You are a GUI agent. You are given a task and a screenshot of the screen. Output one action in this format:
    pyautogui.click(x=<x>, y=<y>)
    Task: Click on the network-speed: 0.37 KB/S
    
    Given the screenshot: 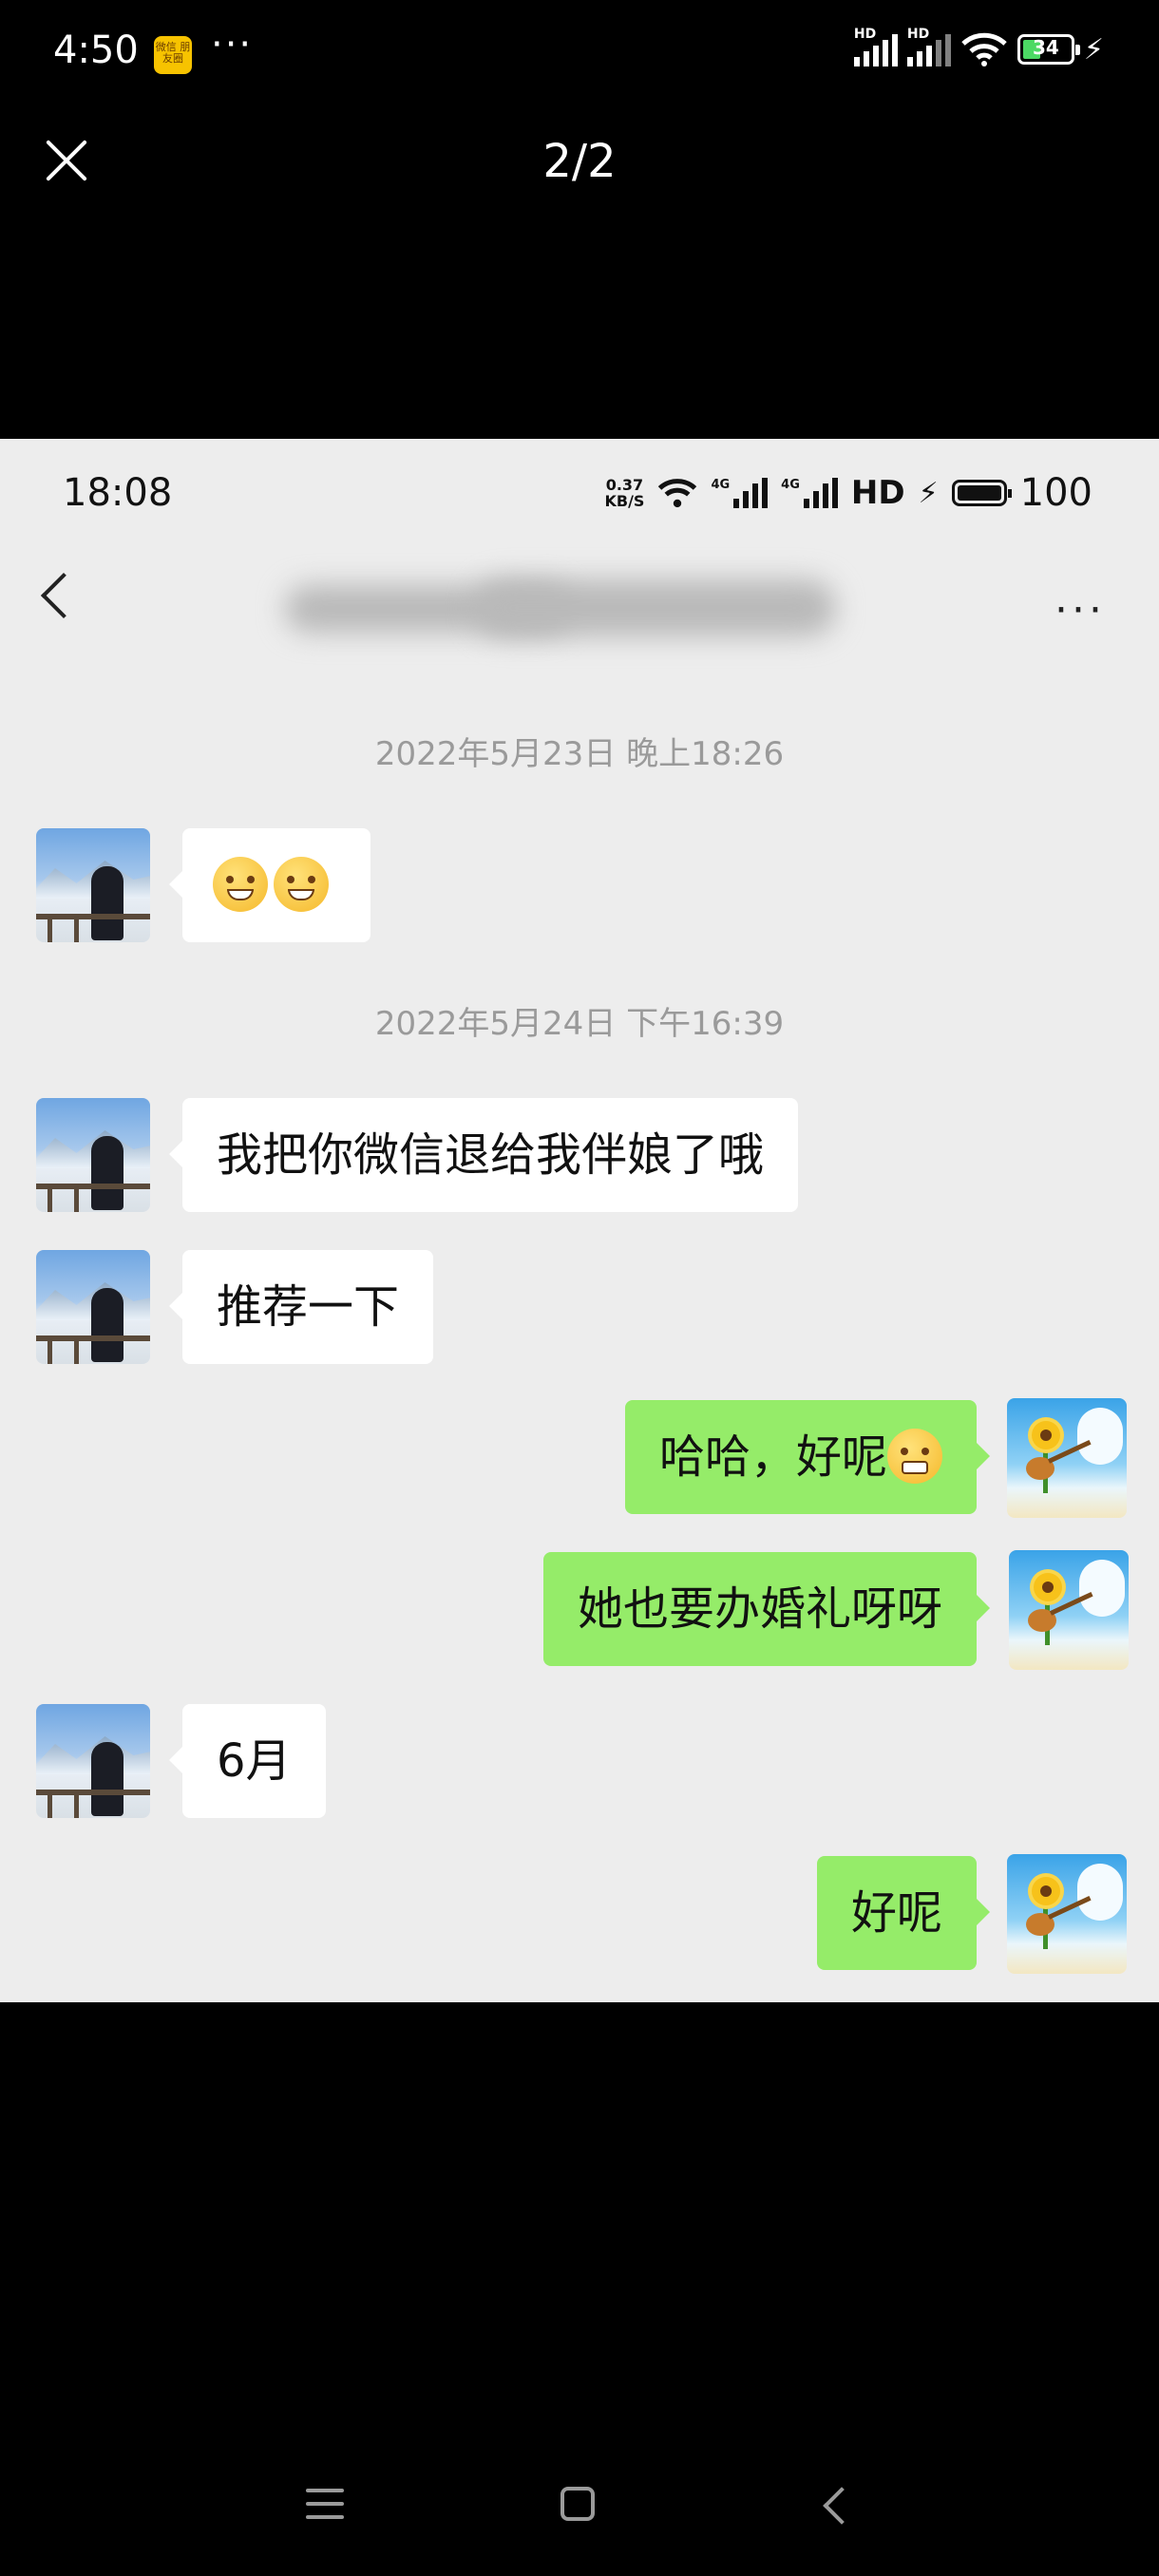 What is the action you would take?
    pyautogui.click(x=624, y=493)
    